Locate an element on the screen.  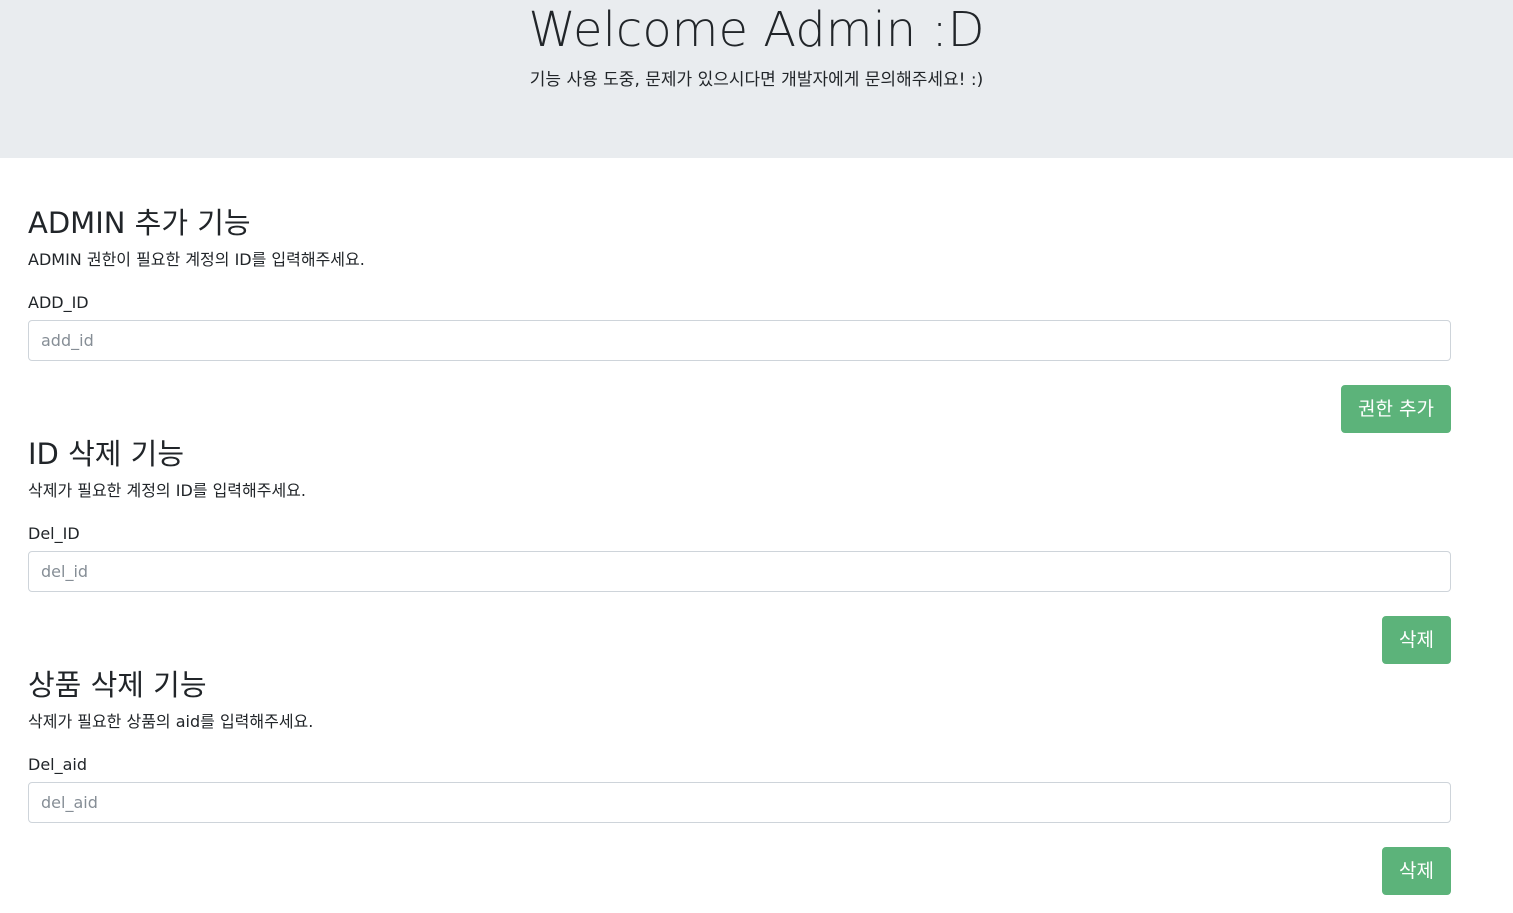
del-aid-input is located at coordinates (739, 802).